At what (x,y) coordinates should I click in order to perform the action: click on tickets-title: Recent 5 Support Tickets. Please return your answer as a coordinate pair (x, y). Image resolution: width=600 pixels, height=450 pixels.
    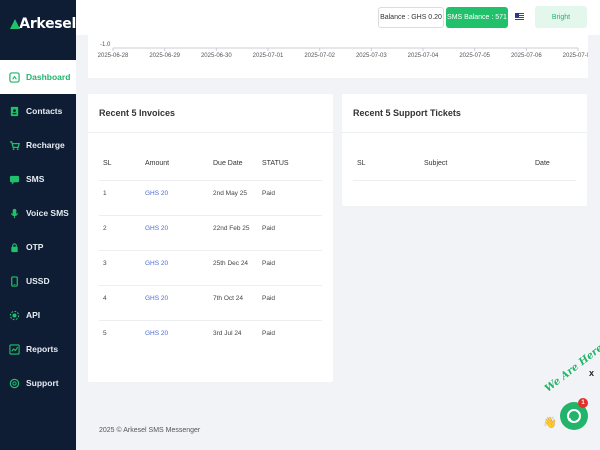
    Looking at the image, I should click on (407, 113).